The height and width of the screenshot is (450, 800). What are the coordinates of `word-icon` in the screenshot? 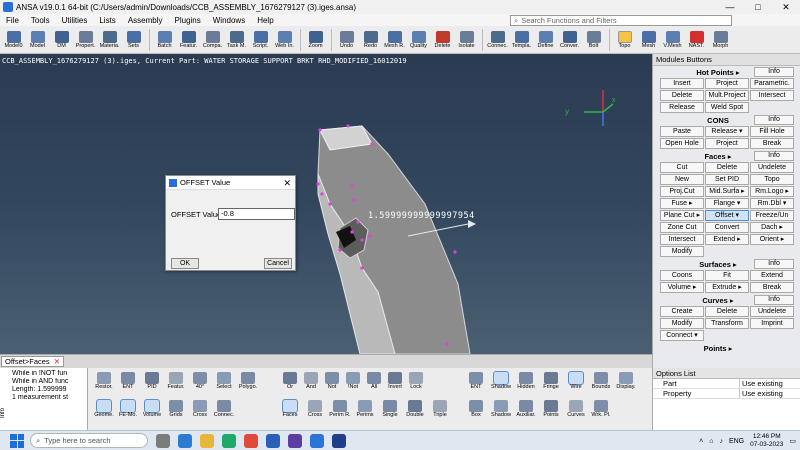 It's located at (317, 440).